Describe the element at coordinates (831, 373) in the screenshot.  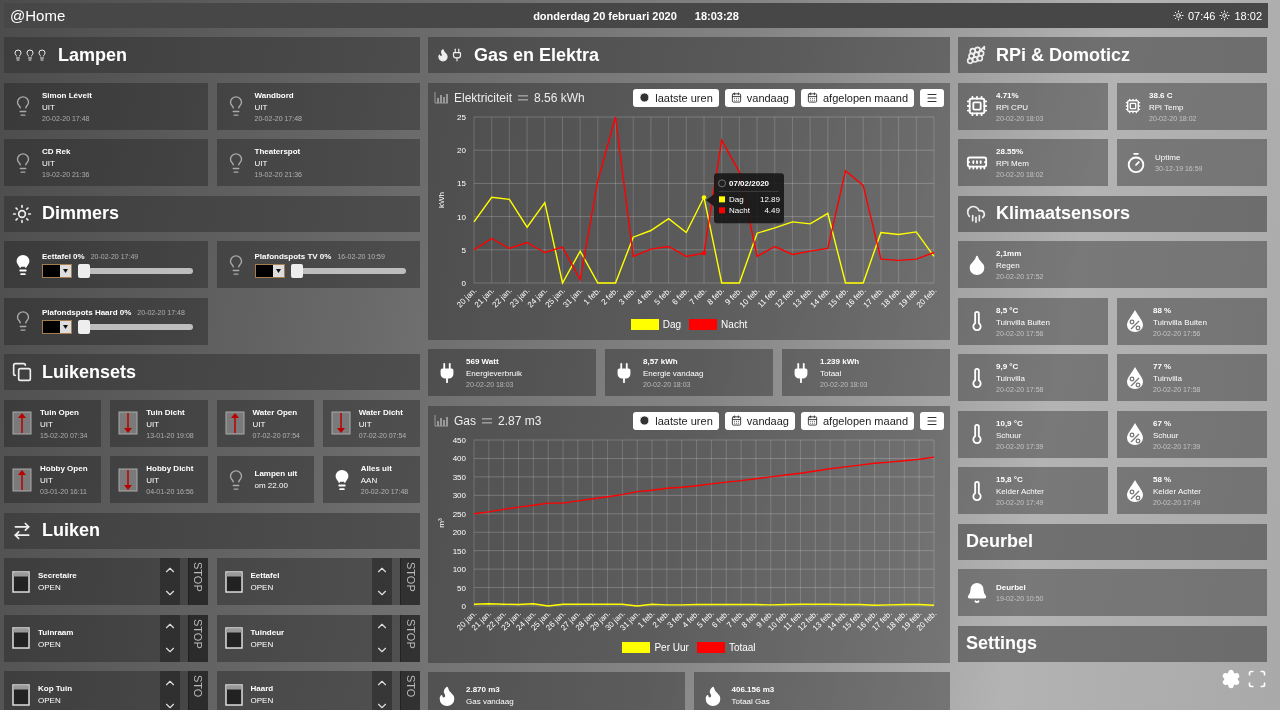
I see `item-status: Totaal` at that location.